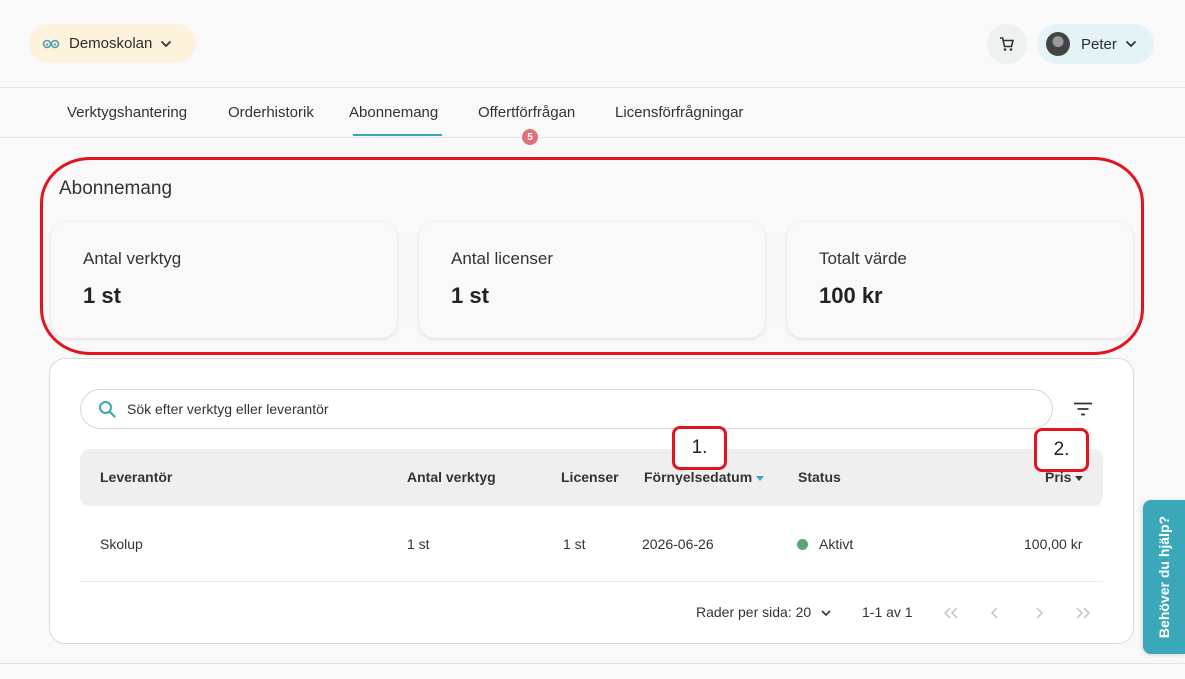 Image resolution: width=1185 pixels, height=679 pixels. I want to click on help-label: Behöver du hjälp?, so click(1164, 577).